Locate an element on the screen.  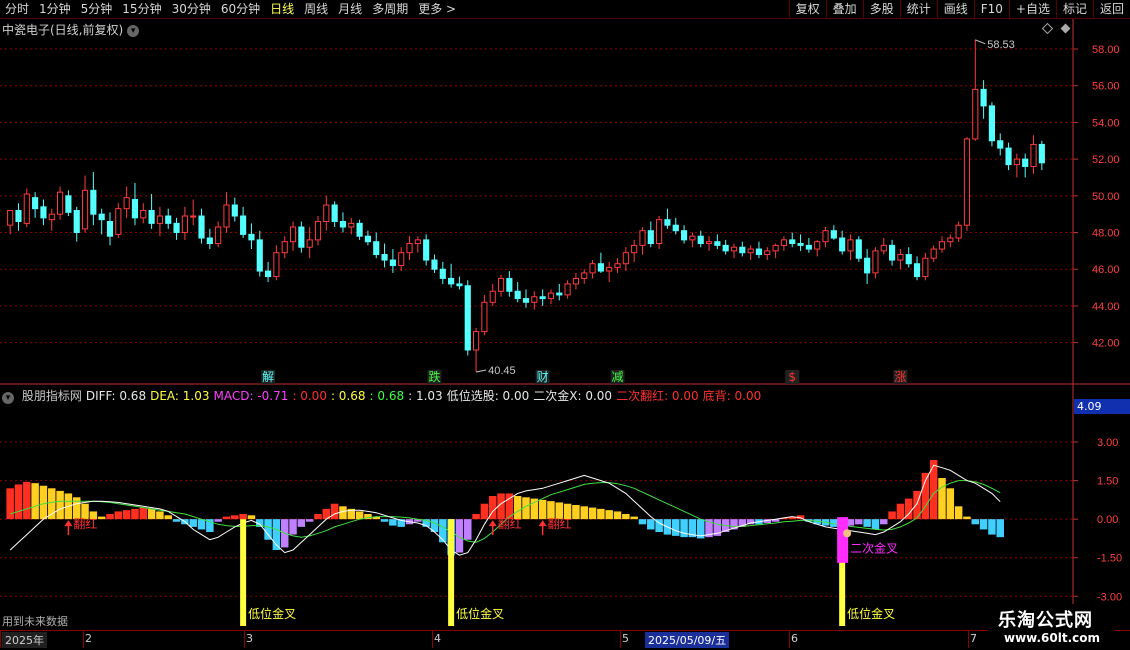
arrow-up-icon is located at coordinates (542, 523).